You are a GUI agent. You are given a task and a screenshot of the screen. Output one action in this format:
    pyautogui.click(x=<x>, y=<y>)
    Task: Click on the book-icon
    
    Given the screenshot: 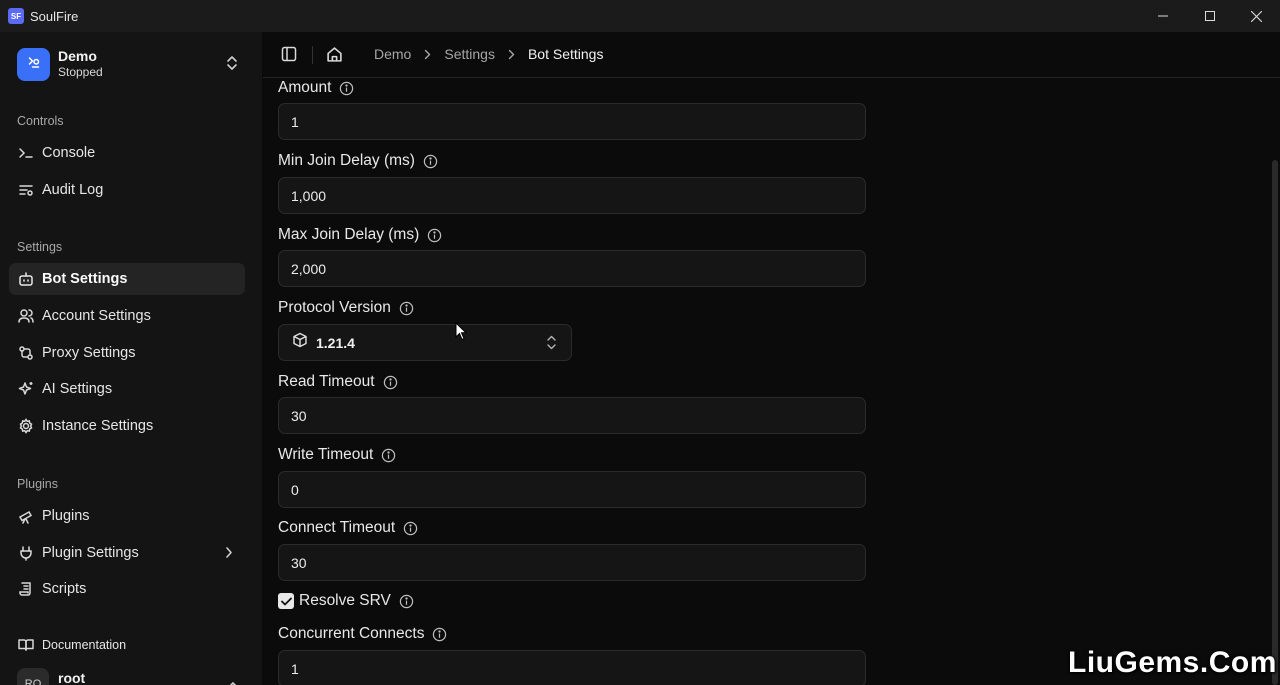 What is the action you would take?
    pyautogui.click(x=25, y=645)
    